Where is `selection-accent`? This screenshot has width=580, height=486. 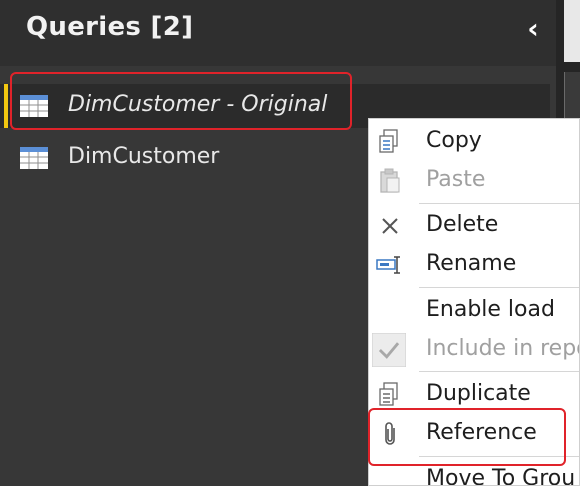 selection-accent is located at coordinates (6, 106).